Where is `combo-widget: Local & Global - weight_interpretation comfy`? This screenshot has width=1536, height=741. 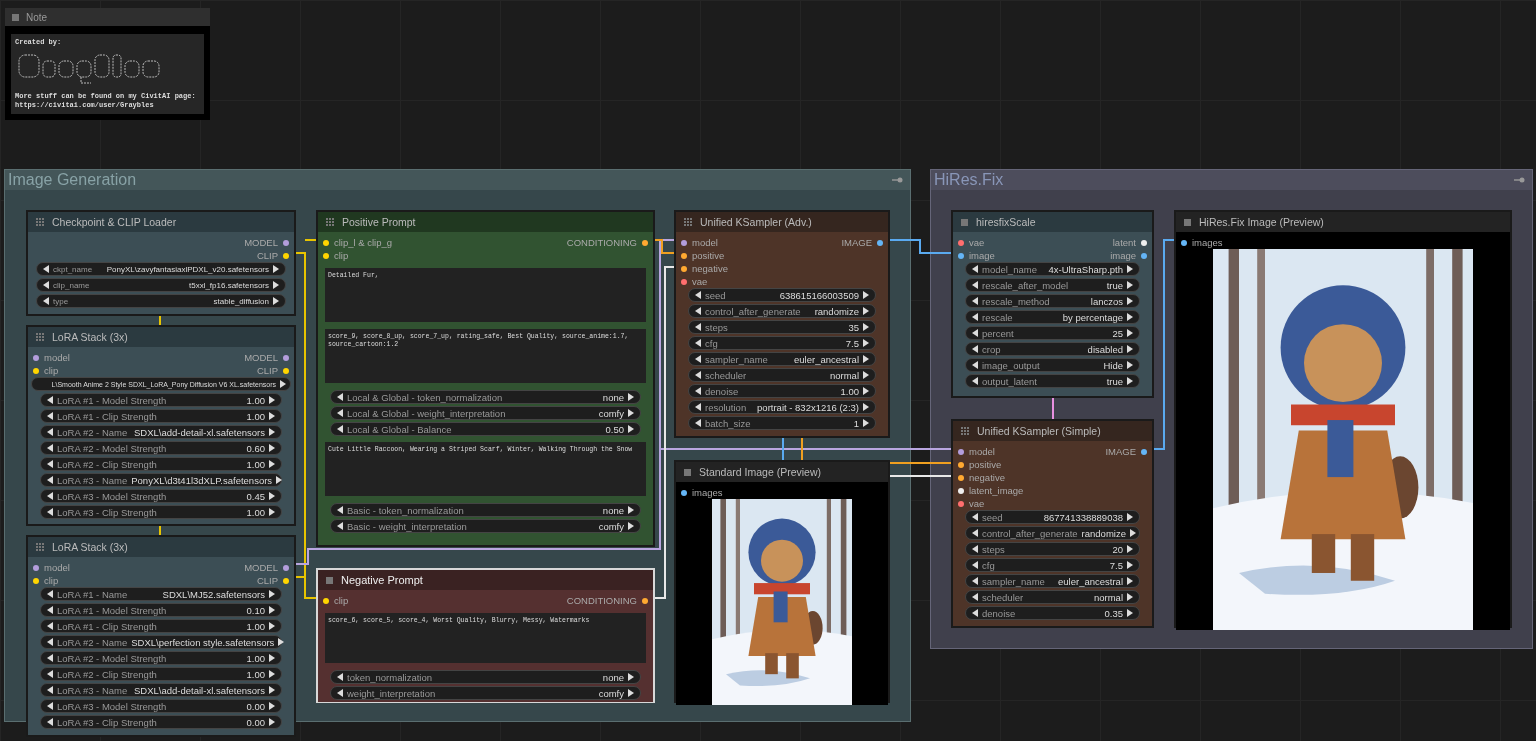 combo-widget: Local & Global - weight_interpretation comfy is located at coordinates (485, 413).